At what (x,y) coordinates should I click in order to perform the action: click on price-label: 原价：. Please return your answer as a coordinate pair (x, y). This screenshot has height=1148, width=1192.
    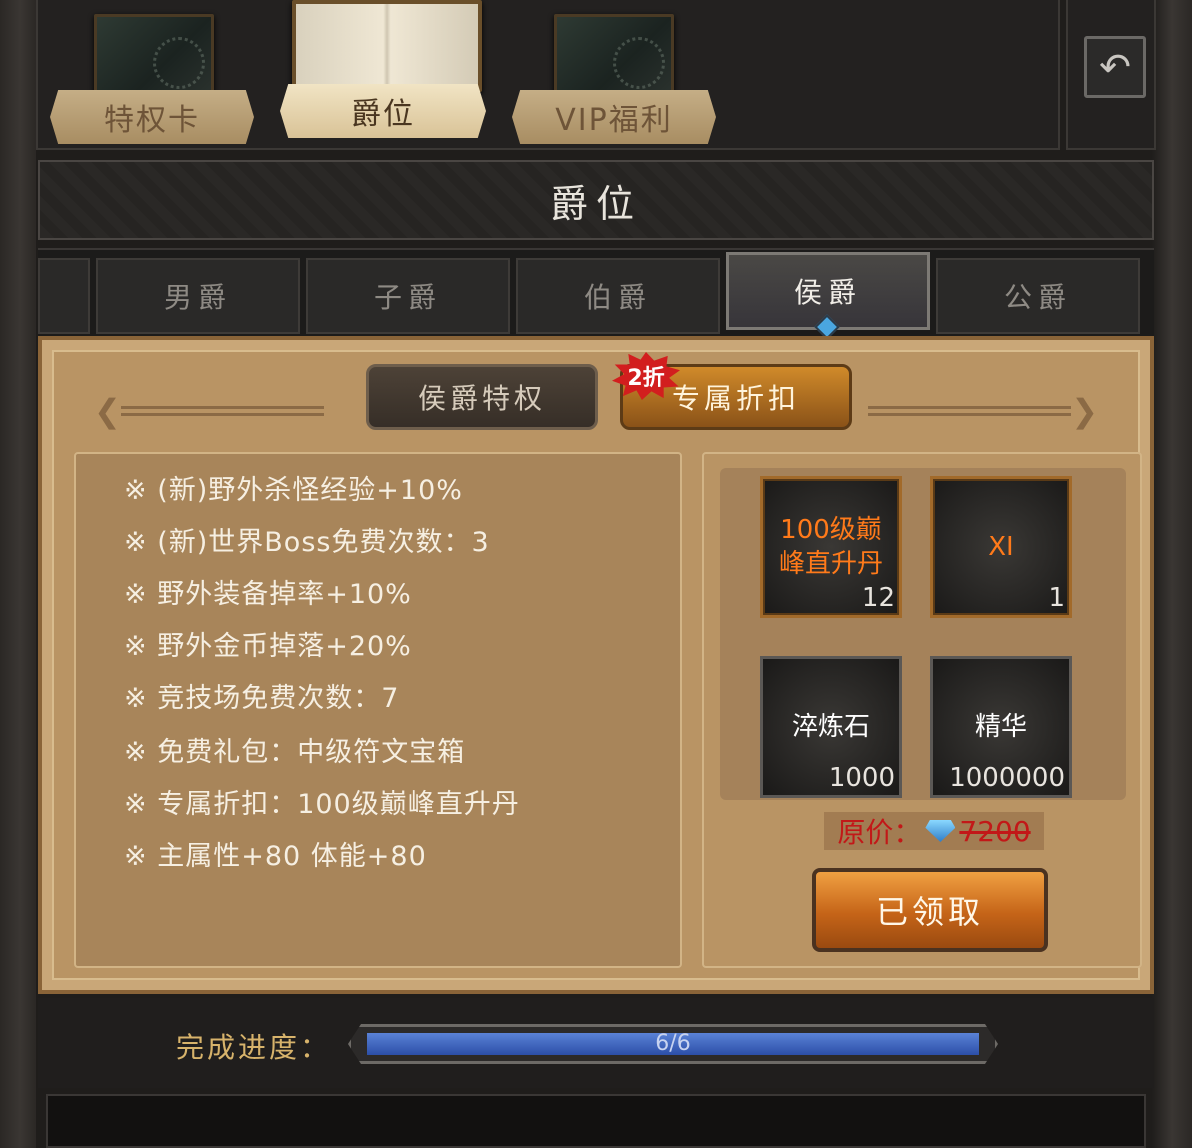
    Looking at the image, I should click on (879, 832).